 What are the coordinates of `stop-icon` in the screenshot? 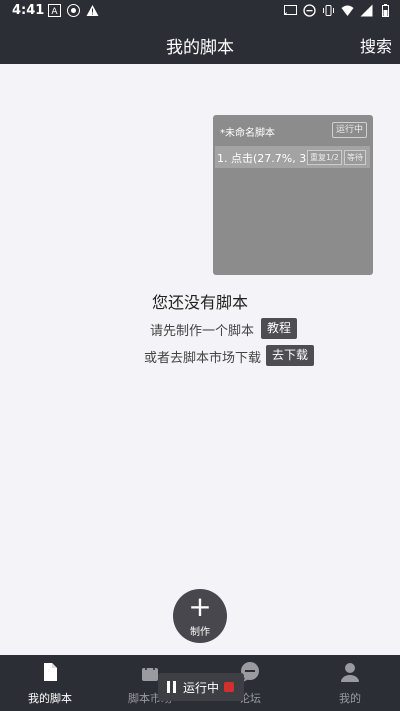 It's located at (229, 687).